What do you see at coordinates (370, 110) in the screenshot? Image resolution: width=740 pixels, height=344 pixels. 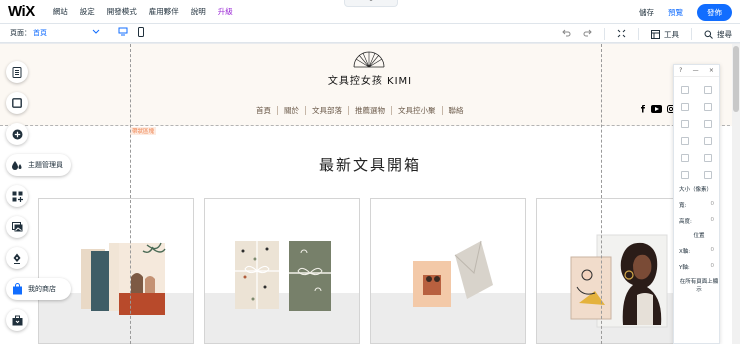 I see `nav-item-picks: 推薦選物` at bounding box center [370, 110].